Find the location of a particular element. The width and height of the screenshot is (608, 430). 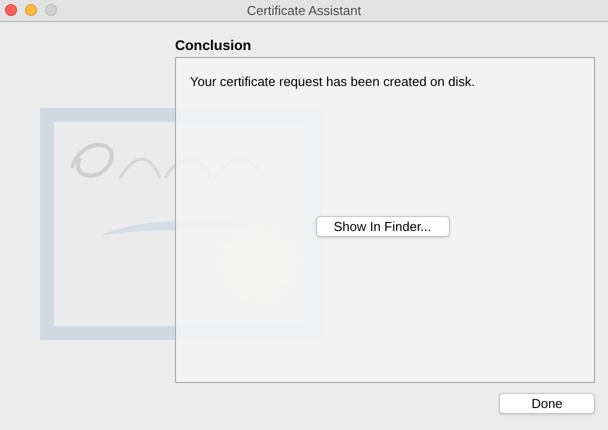

zoom-icon is located at coordinates (51, 10).